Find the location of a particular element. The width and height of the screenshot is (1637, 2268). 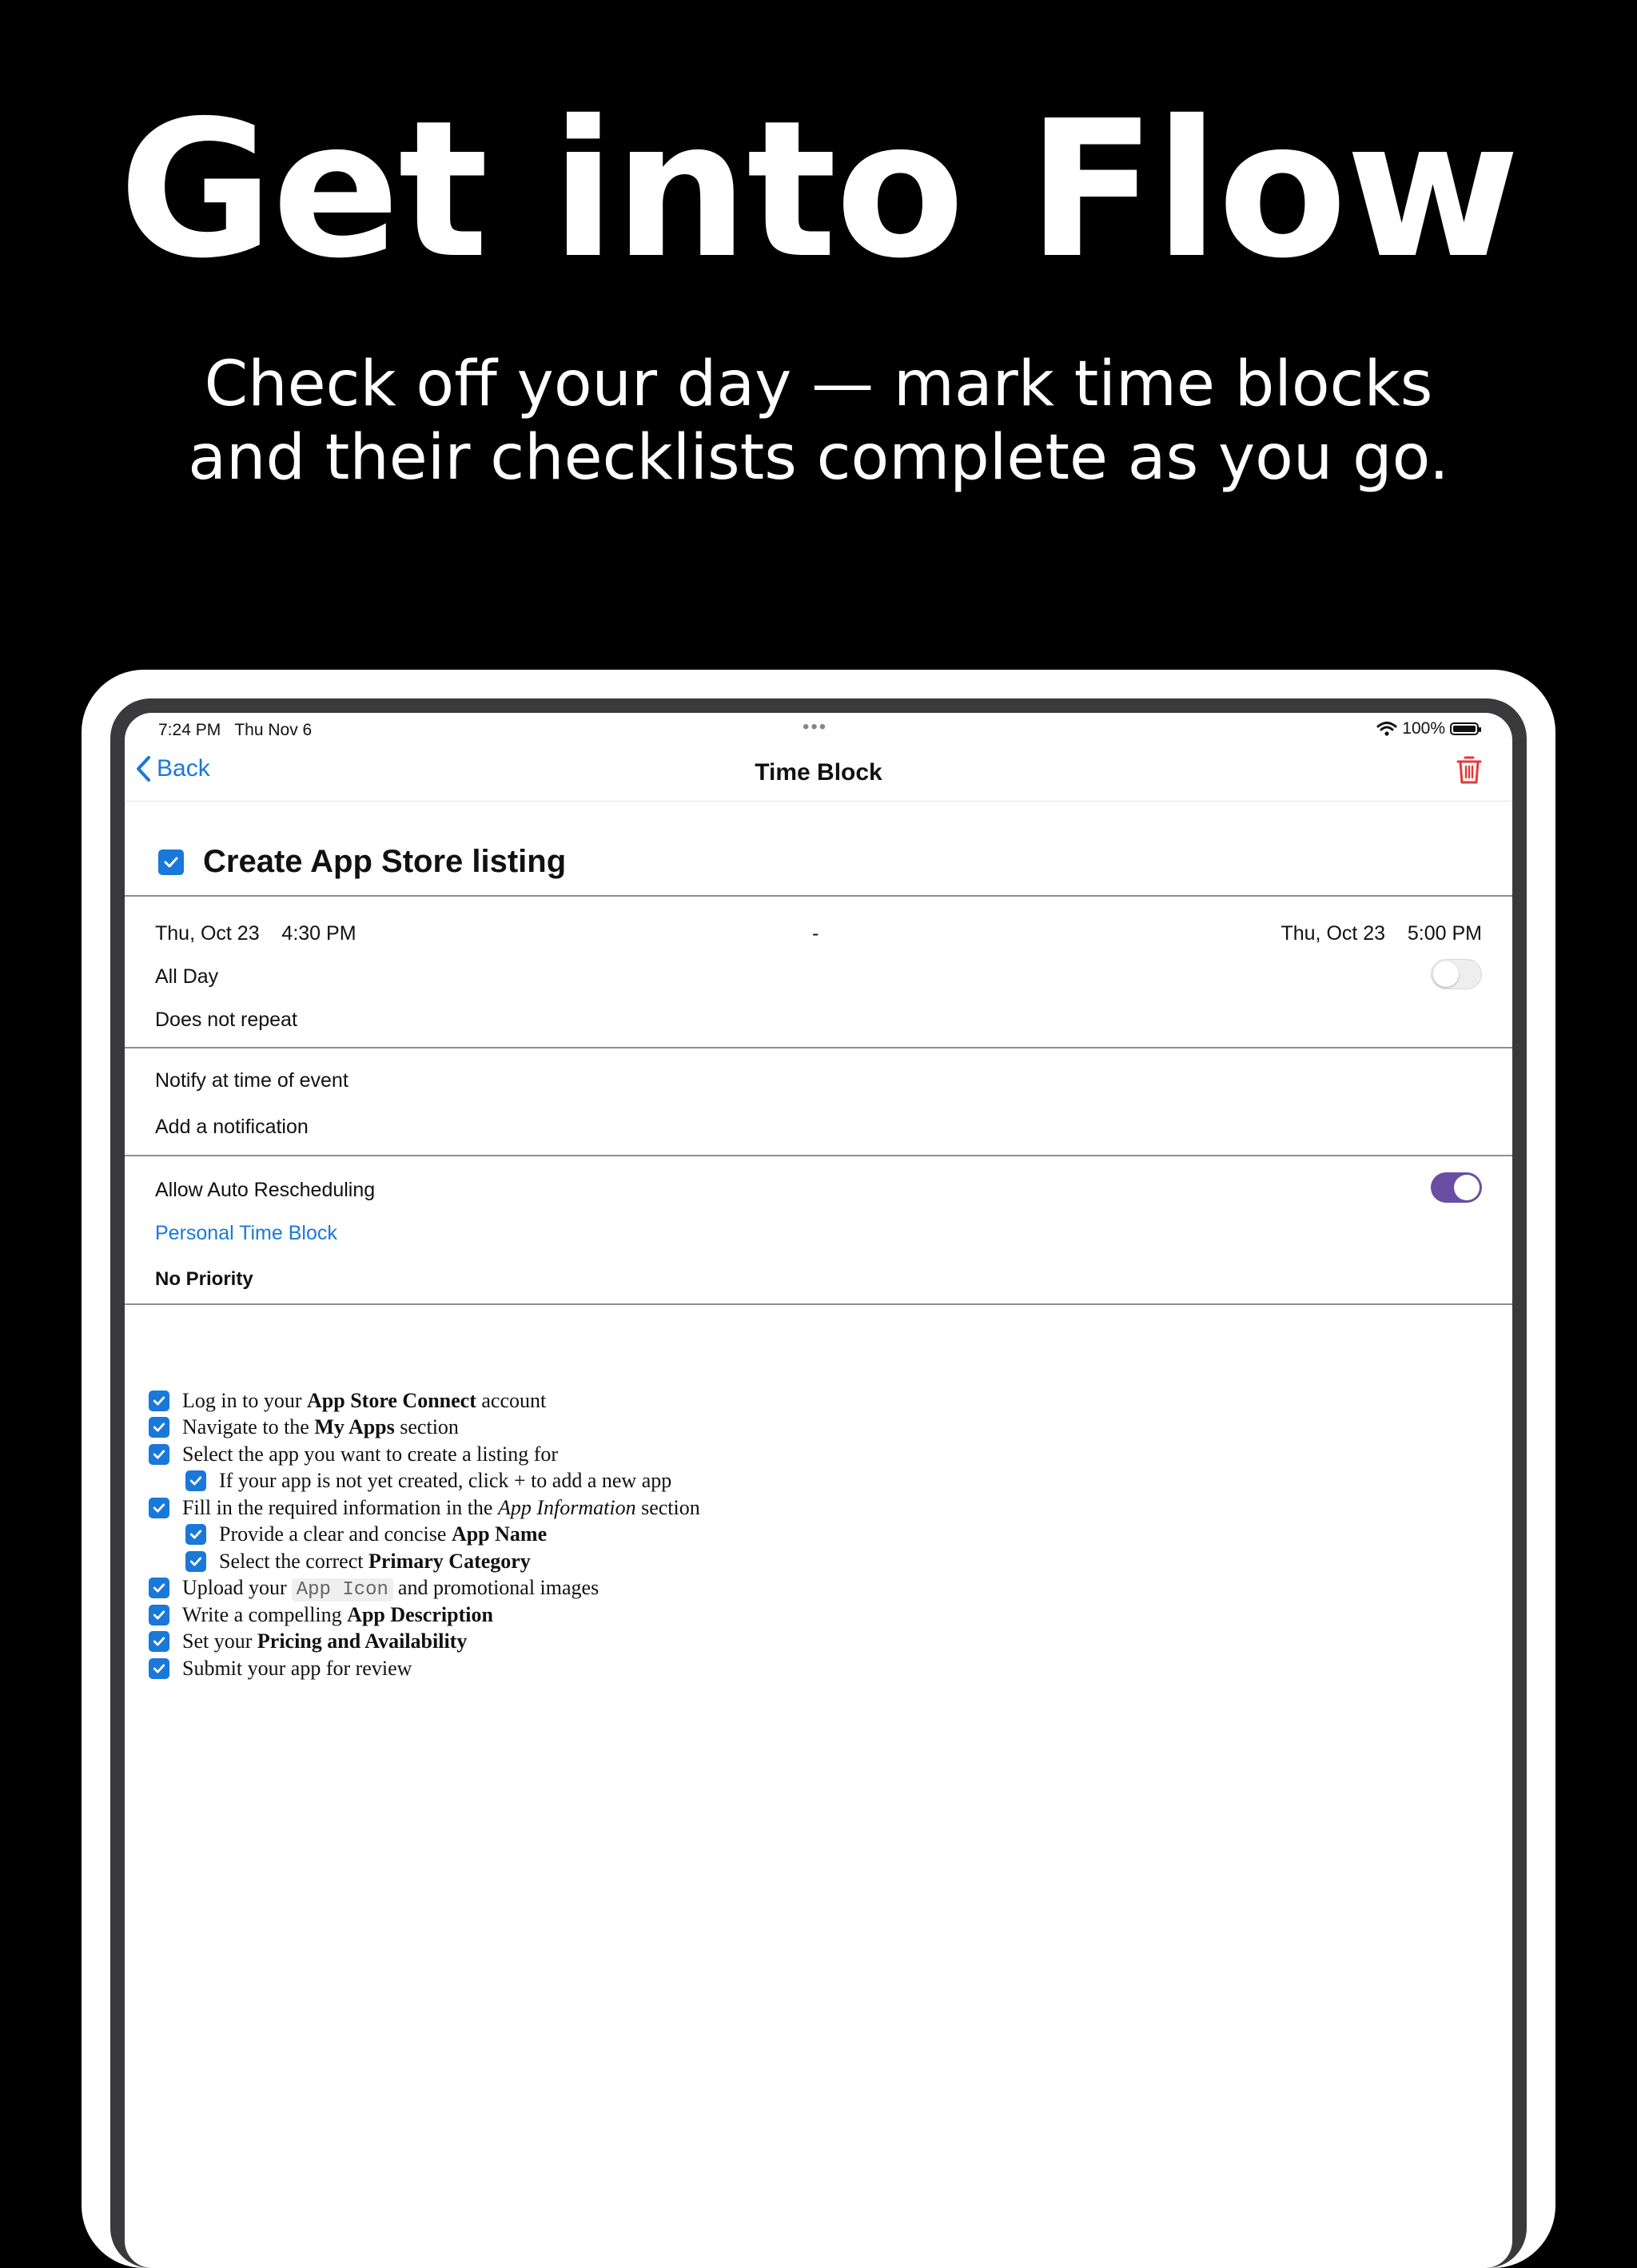

priority-setting: No Priority is located at coordinates (204, 1279).